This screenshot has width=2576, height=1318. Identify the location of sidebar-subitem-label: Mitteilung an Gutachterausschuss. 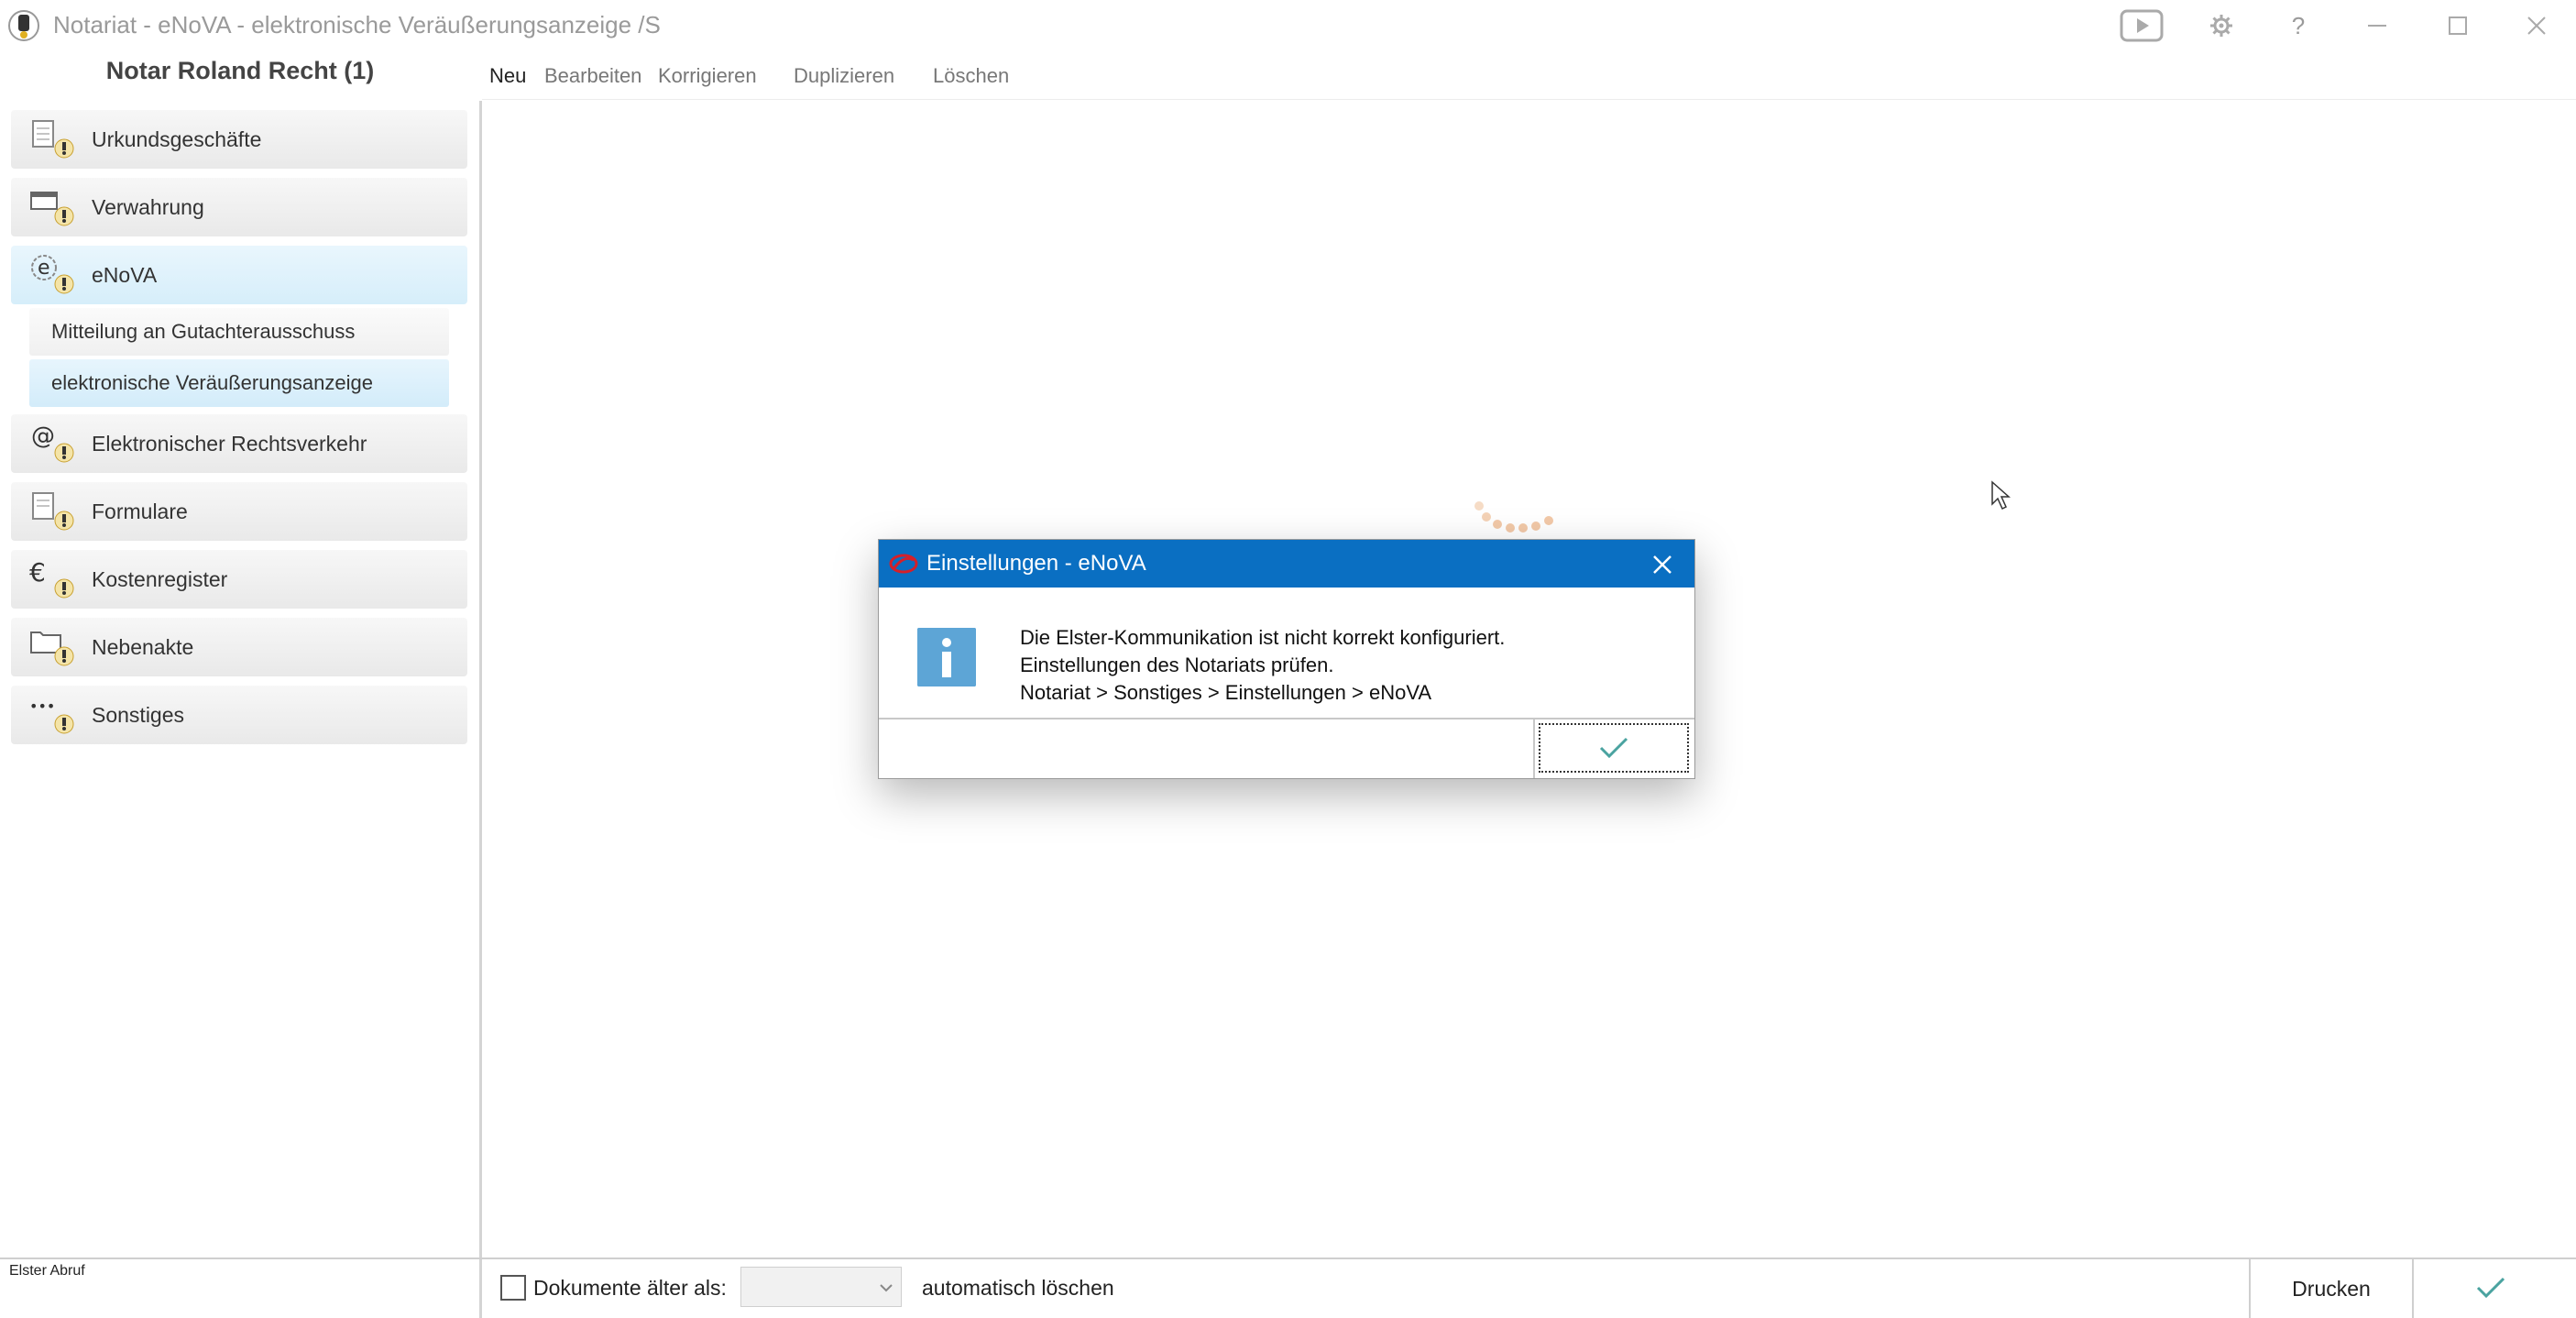
(203, 331).